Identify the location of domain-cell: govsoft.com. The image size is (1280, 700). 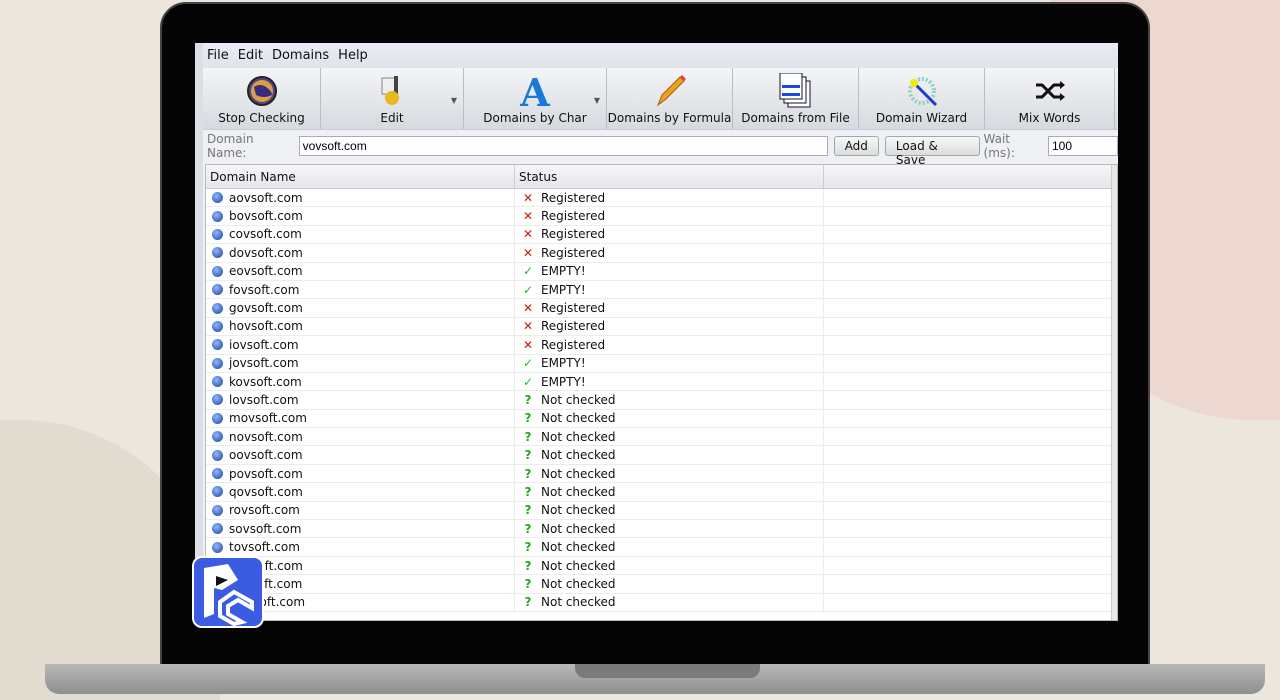
(360, 308).